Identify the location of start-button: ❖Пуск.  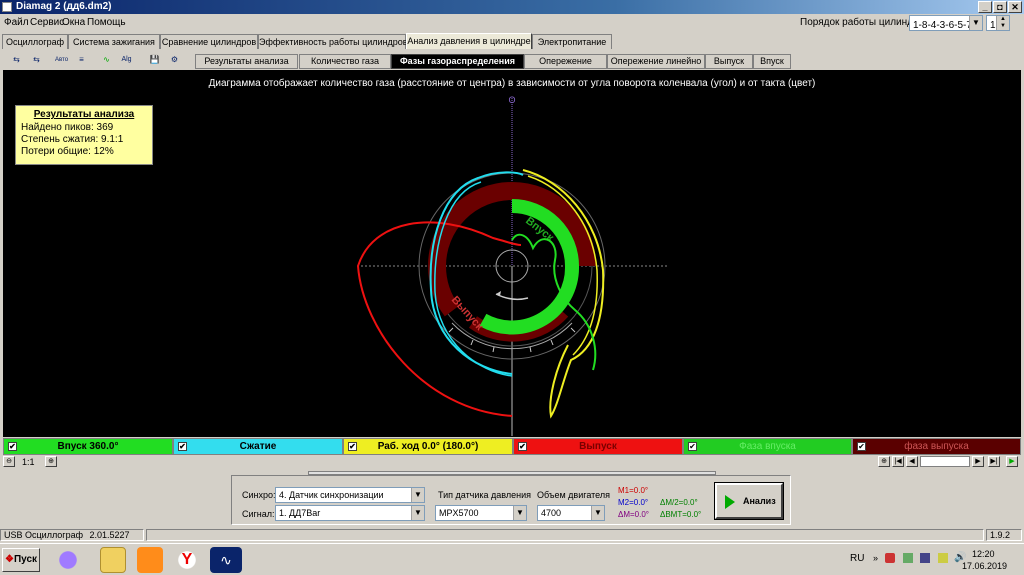
(21, 560).